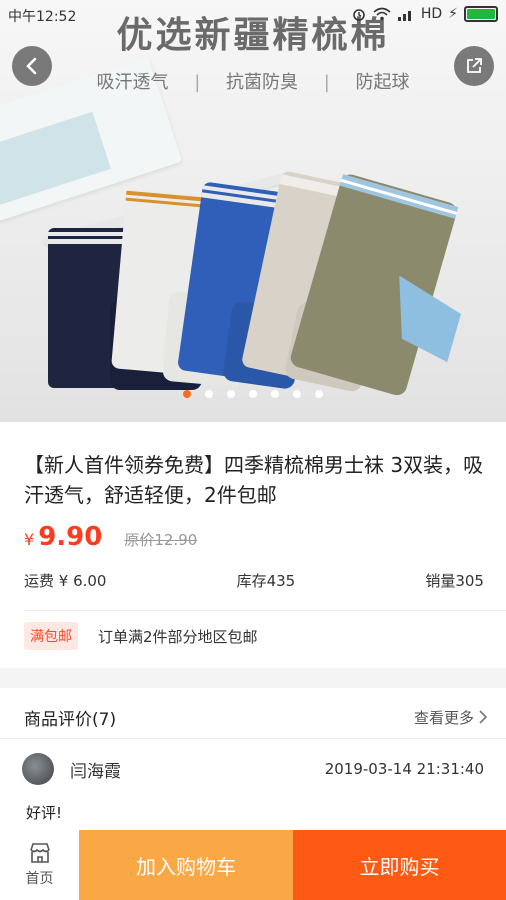  What do you see at coordinates (40, 878) in the screenshot?
I see `home-label: 首页` at bounding box center [40, 878].